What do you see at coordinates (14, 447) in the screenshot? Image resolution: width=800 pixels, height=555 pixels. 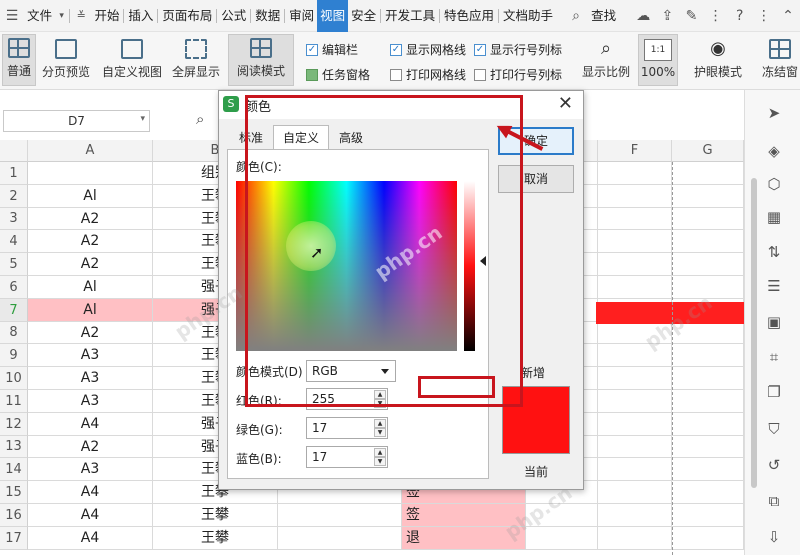 I see `row-header: 13` at bounding box center [14, 447].